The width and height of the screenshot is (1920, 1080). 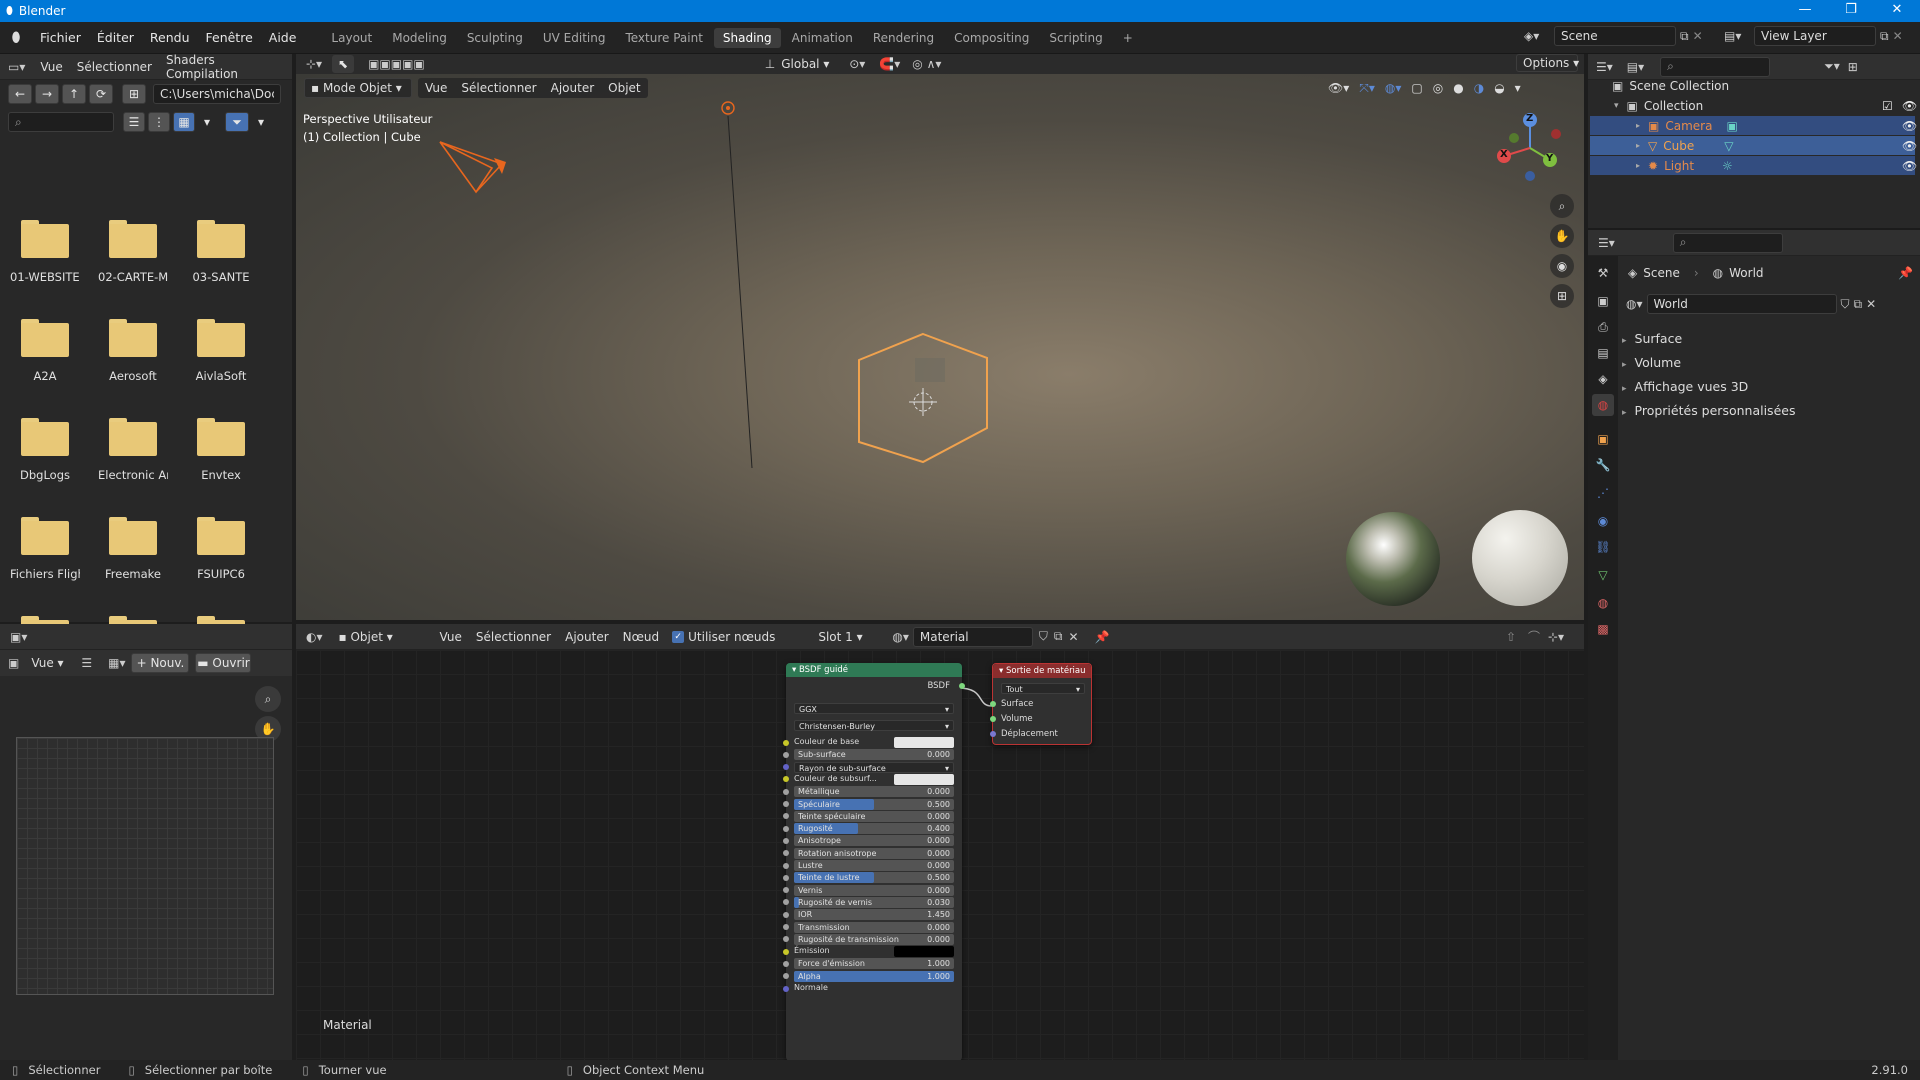 What do you see at coordinates (574, 38) in the screenshot?
I see `tab-uv-editing: UV Editing` at bounding box center [574, 38].